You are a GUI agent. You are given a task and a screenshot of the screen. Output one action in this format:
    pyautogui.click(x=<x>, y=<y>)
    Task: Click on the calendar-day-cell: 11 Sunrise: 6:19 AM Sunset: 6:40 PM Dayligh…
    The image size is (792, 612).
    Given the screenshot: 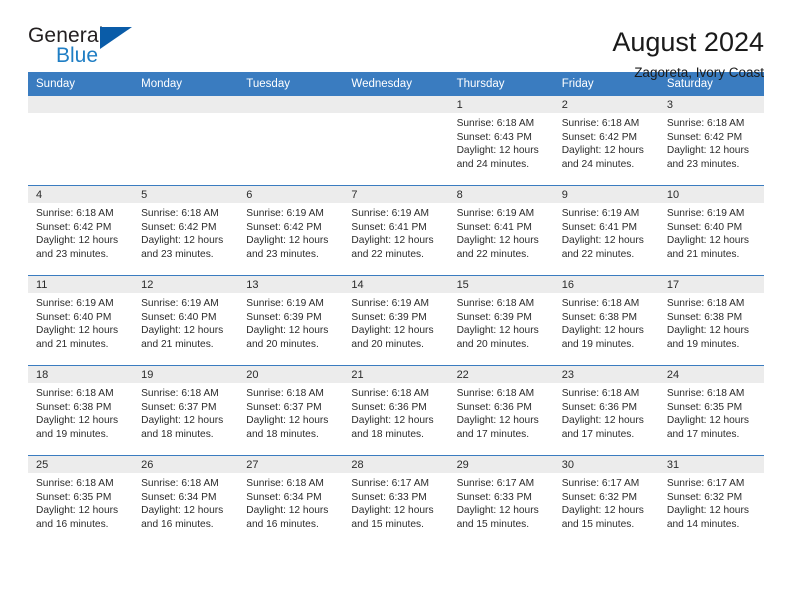 What is the action you would take?
    pyautogui.click(x=81, y=320)
    